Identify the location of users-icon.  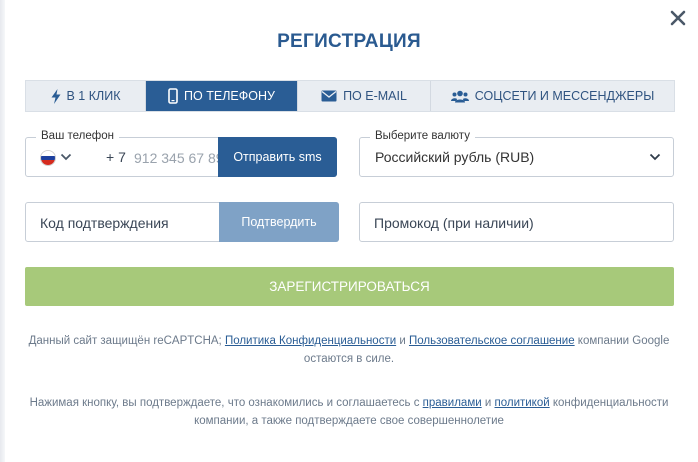
(459, 96).